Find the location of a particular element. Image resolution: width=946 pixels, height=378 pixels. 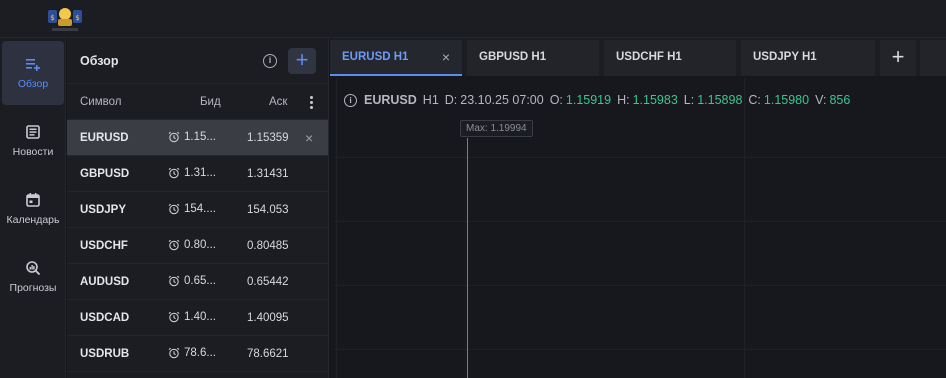

nav-calendar-label: Календарь is located at coordinates (33, 220).